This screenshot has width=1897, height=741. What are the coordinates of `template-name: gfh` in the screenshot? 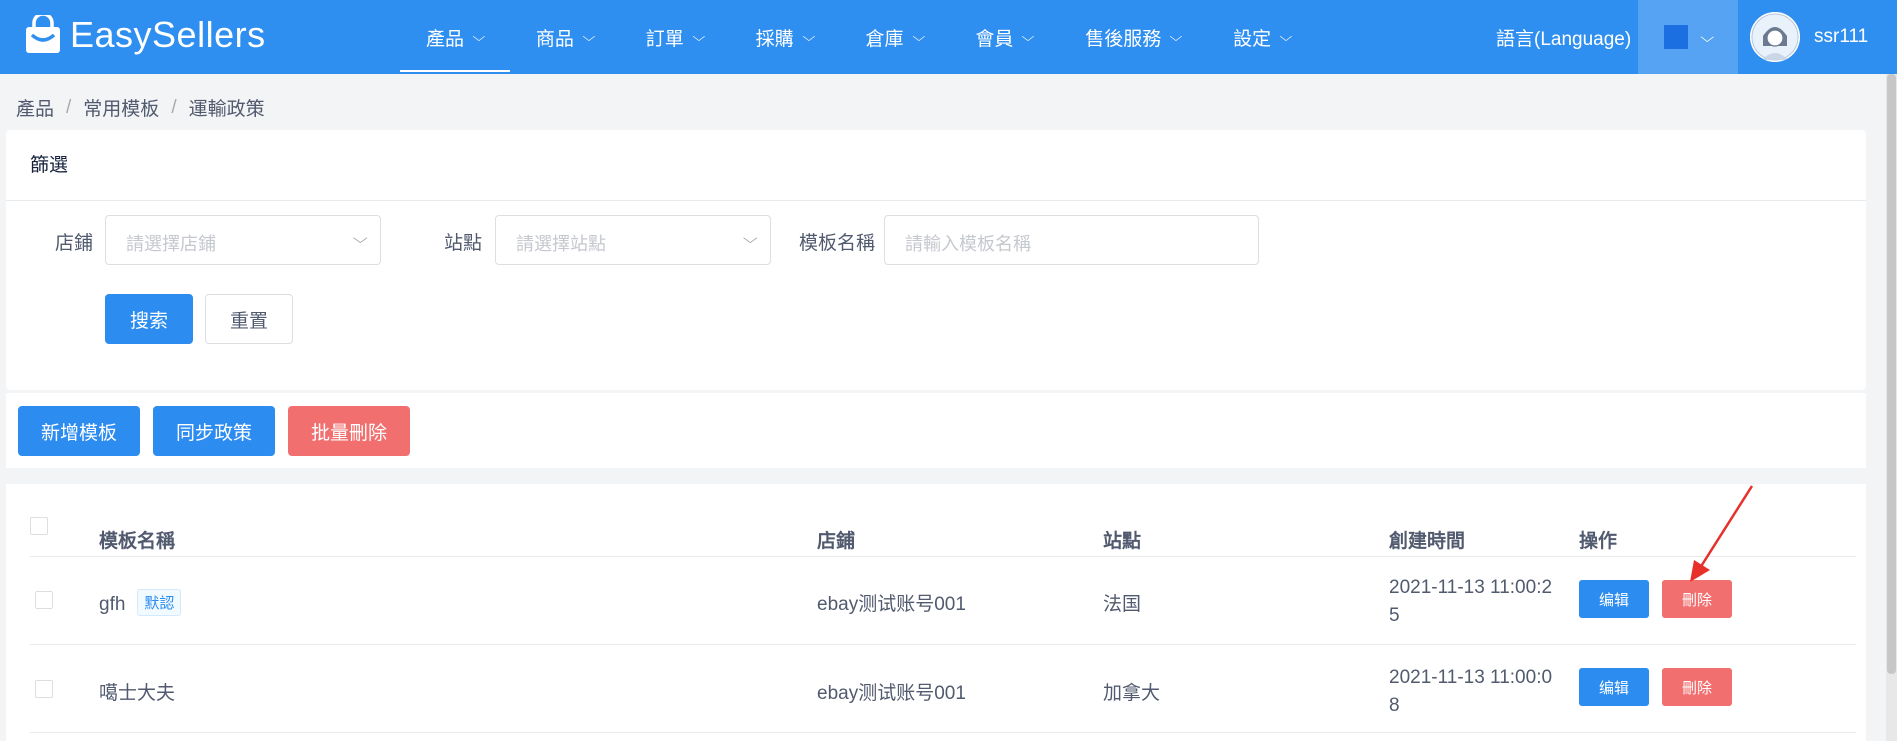 It's located at (112, 604).